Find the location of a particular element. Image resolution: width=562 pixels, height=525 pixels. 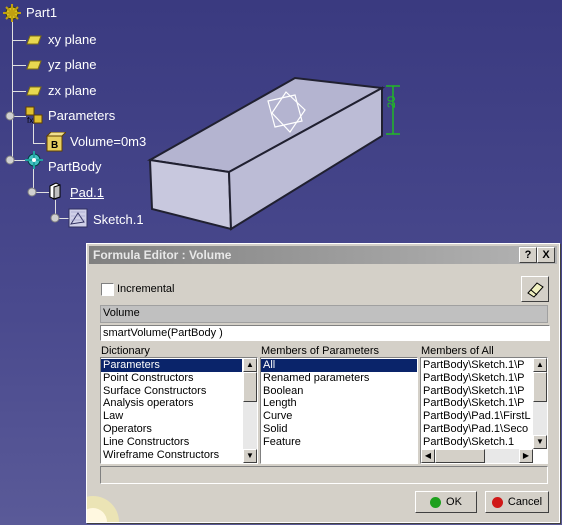

help-button: ? is located at coordinates (528, 255).